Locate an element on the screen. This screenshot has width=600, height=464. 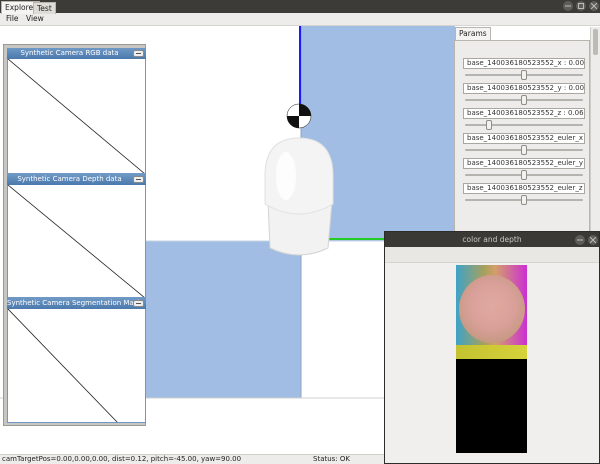
param-row: base_140036180523552_y : 0.000 is located at coordinates (524, 94).